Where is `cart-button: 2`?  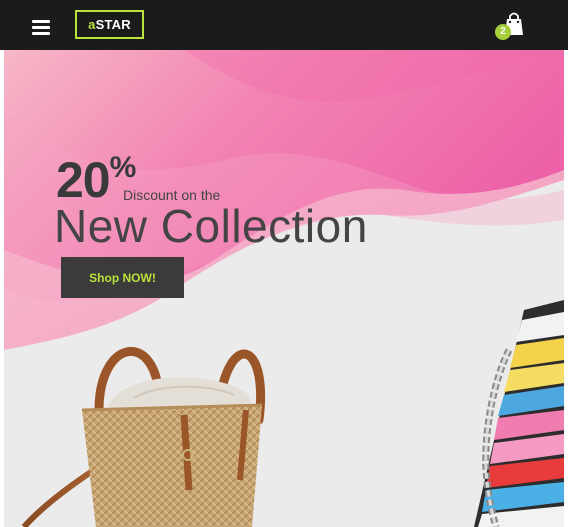 cart-button: 2 is located at coordinates (513, 25).